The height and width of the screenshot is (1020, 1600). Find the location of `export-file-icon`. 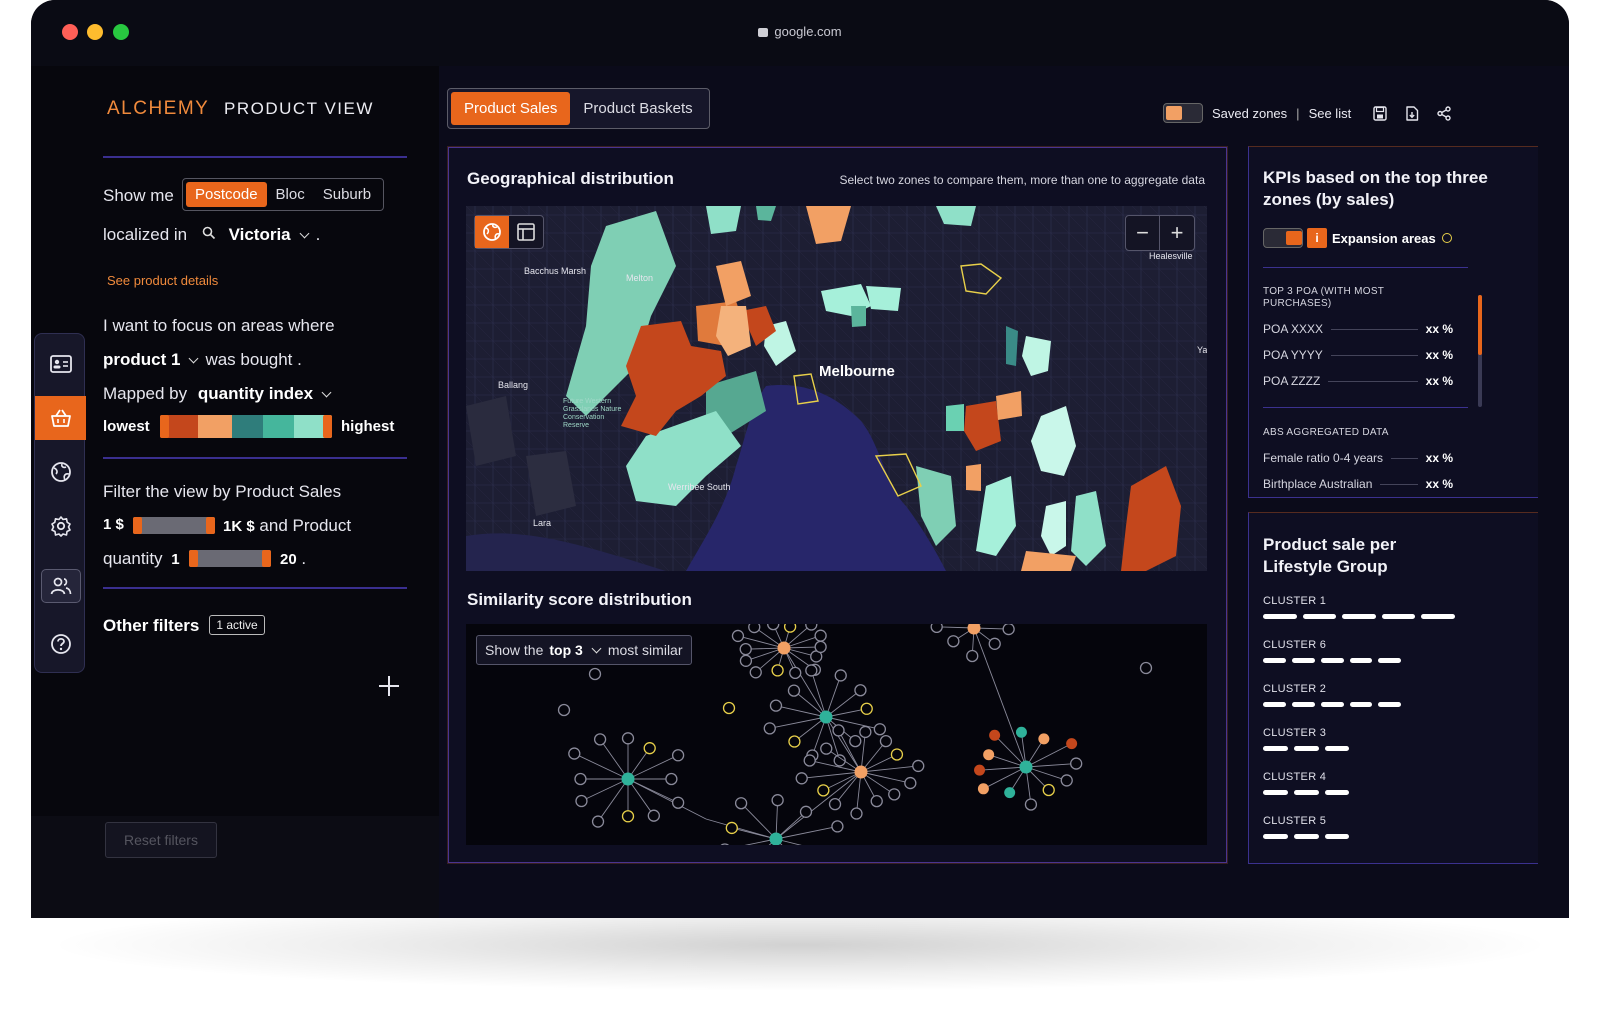

export-file-icon is located at coordinates (1412, 113).